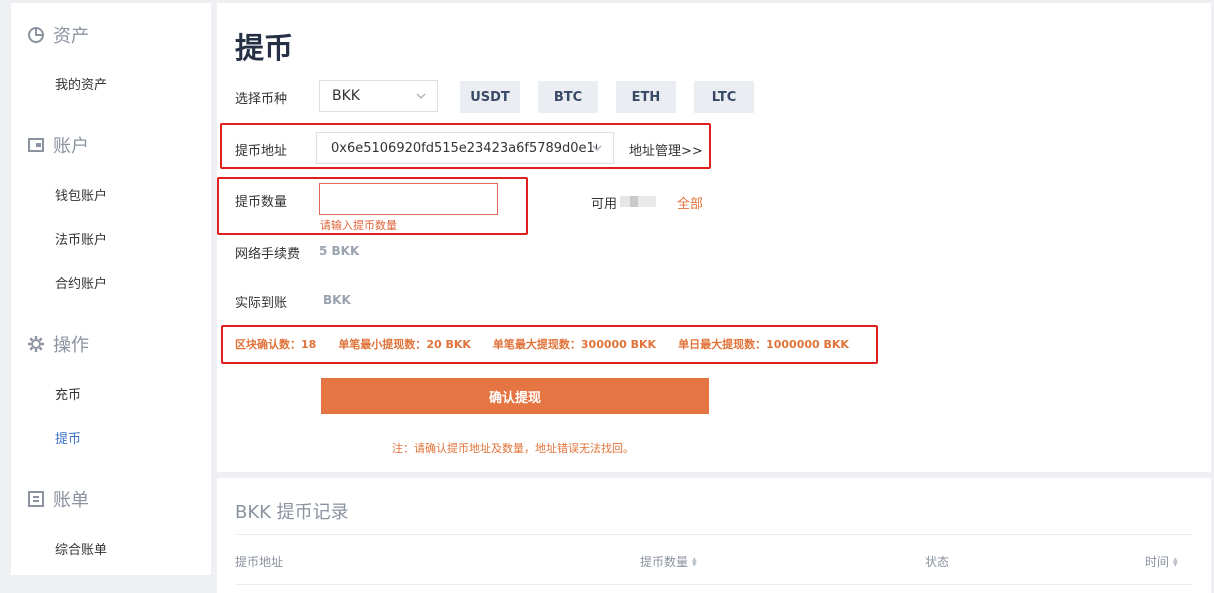 Image resolution: width=1214 pixels, height=593 pixels. What do you see at coordinates (668, 561) in the screenshot?
I see `column-header-amount: 提币数量 ▲ ▼` at bounding box center [668, 561].